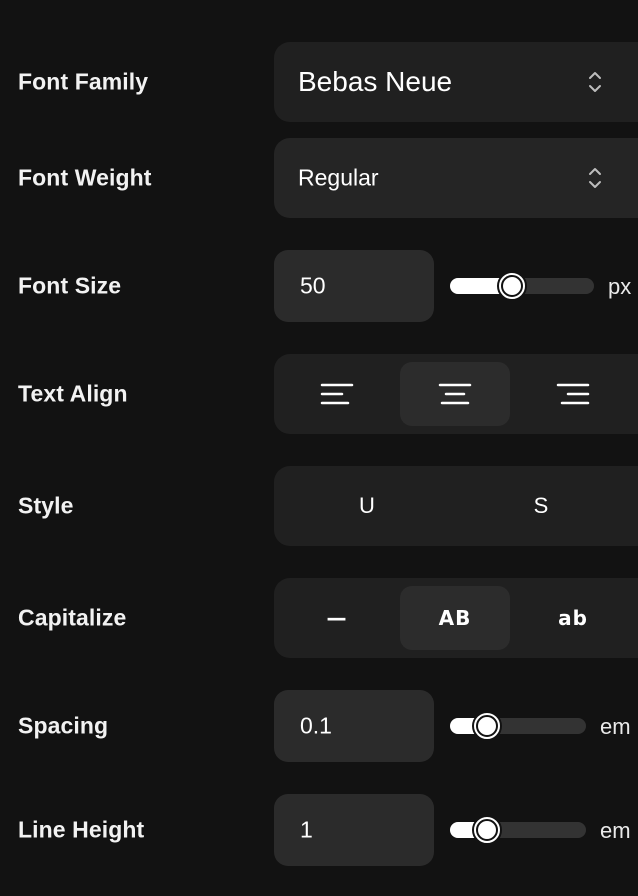  I want to click on capitalize-label: Capitalize, so click(72, 617).